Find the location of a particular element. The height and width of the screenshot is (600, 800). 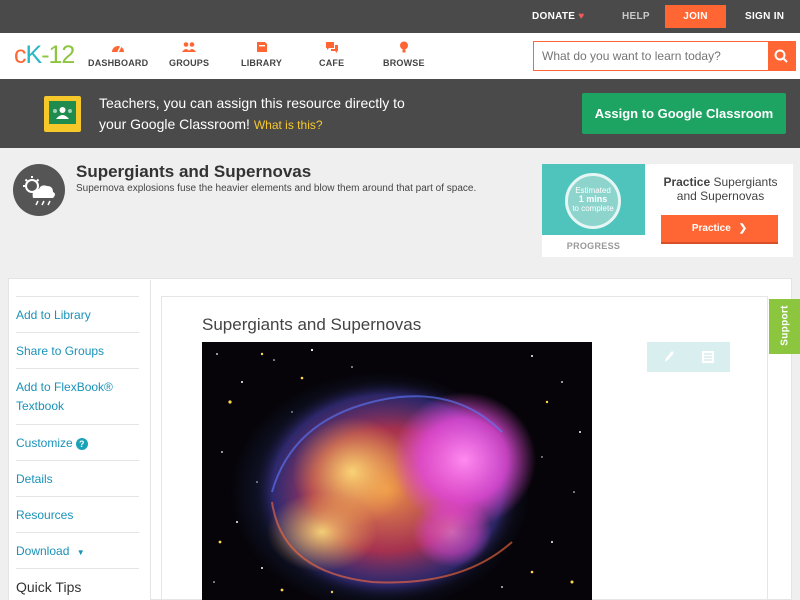

heart-icon: ♥ is located at coordinates (581, 16).